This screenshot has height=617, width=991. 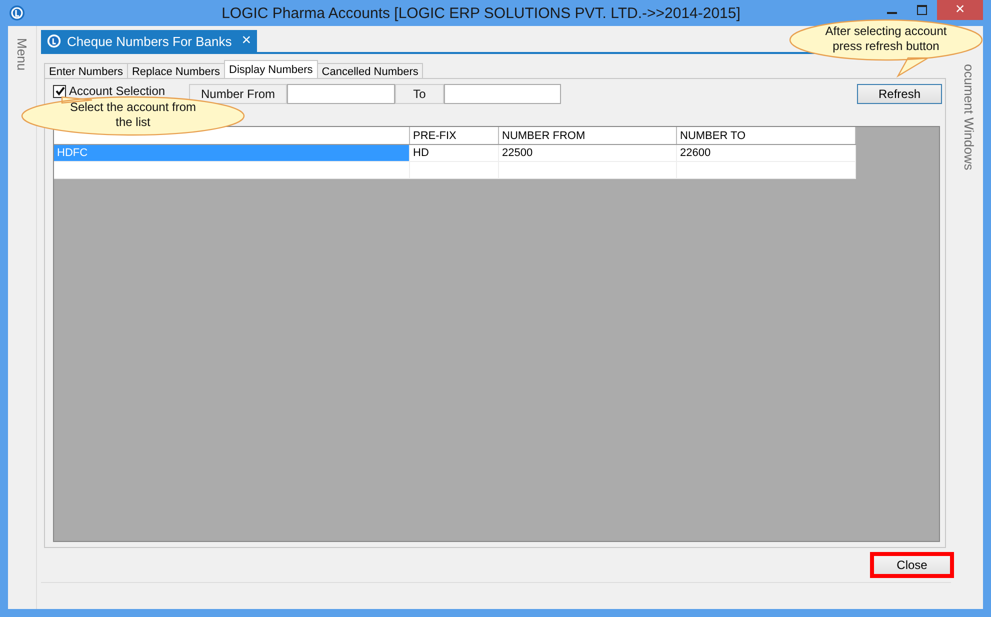 What do you see at coordinates (481, 13) in the screenshot?
I see `window-title: LOGIC Pharma Accounts [LOGIC ERP SOLUTIONS PVT. LTD.->>2014-2015]` at bounding box center [481, 13].